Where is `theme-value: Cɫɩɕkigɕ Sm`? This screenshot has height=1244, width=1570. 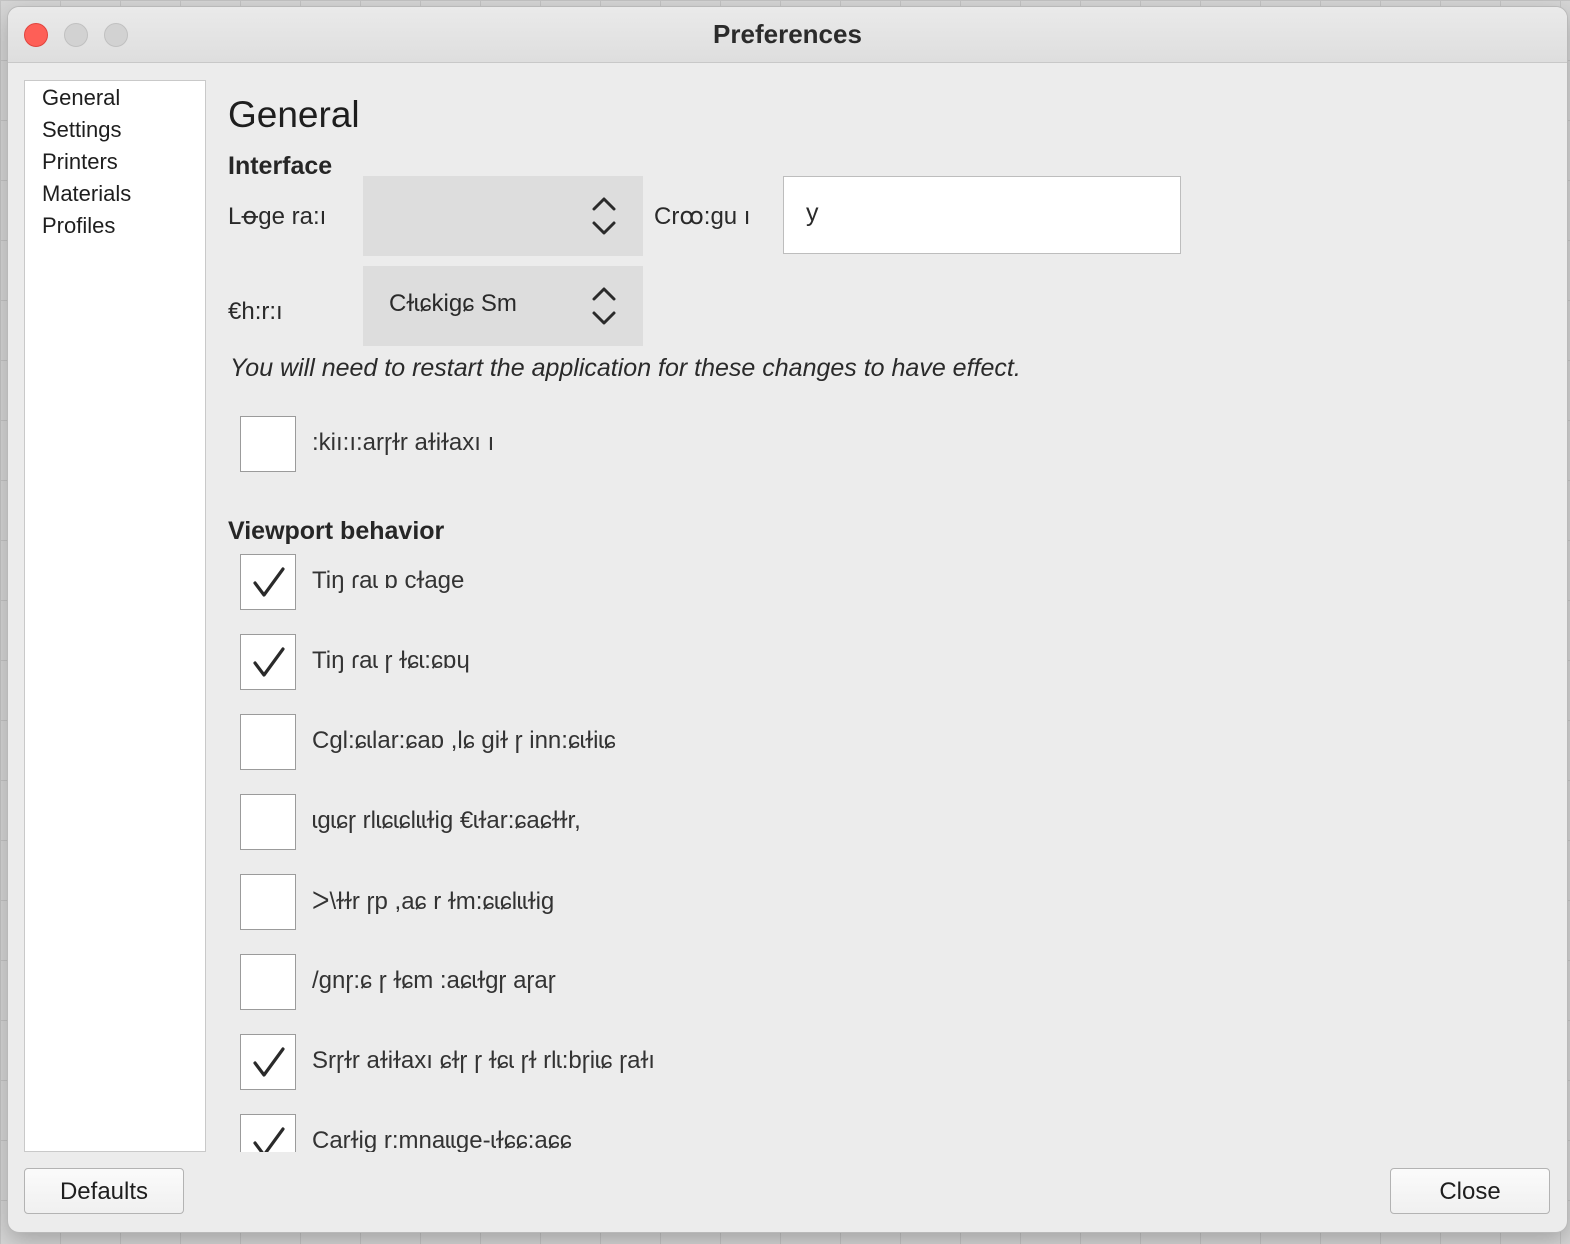
theme-value: Cɫɩɕkigɕ Sm is located at coordinates (453, 303).